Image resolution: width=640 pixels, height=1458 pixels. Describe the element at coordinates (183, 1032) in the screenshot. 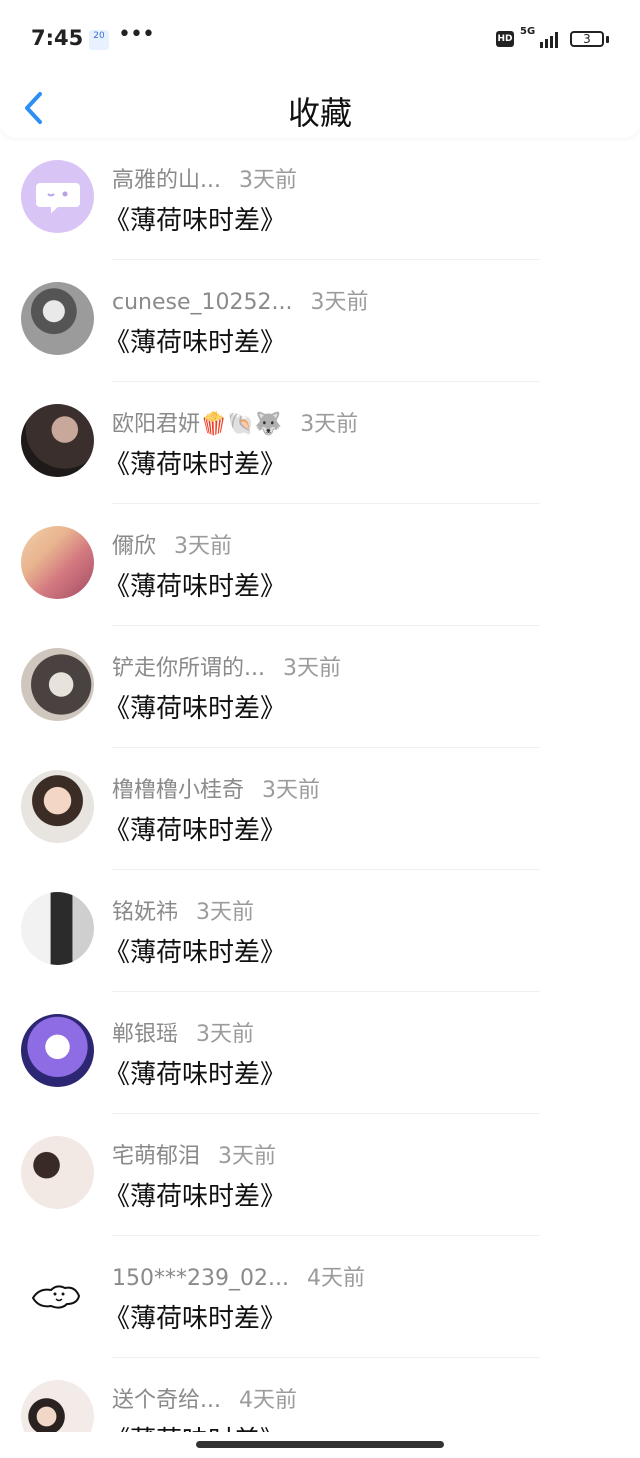

I see `item-meta: 郸银瑶 3天前` at that location.